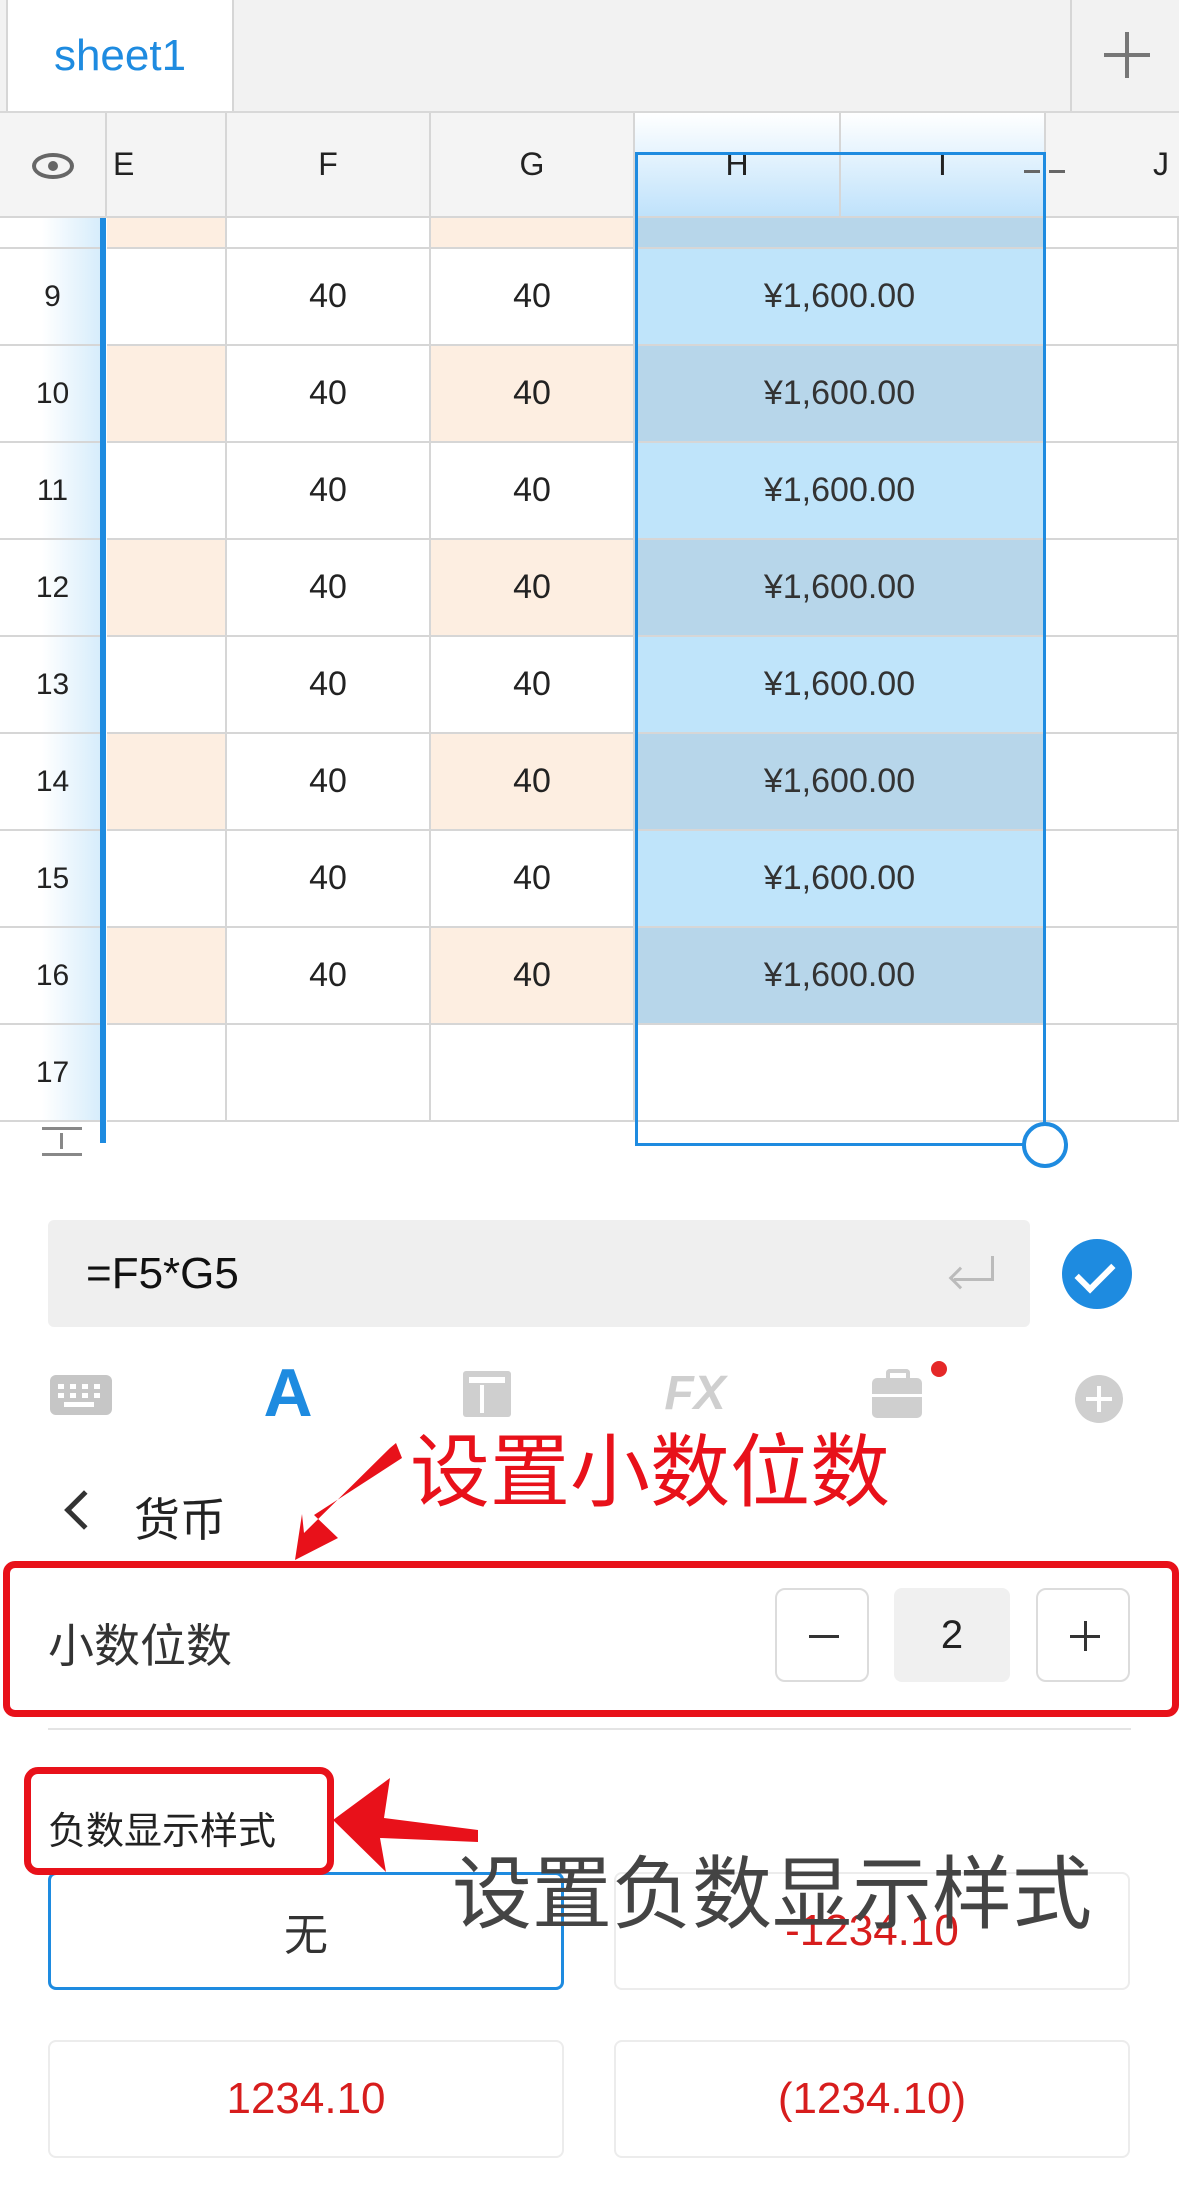 The image size is (1179, 2212). I want to click on row-header: 16, so click(52, 976).